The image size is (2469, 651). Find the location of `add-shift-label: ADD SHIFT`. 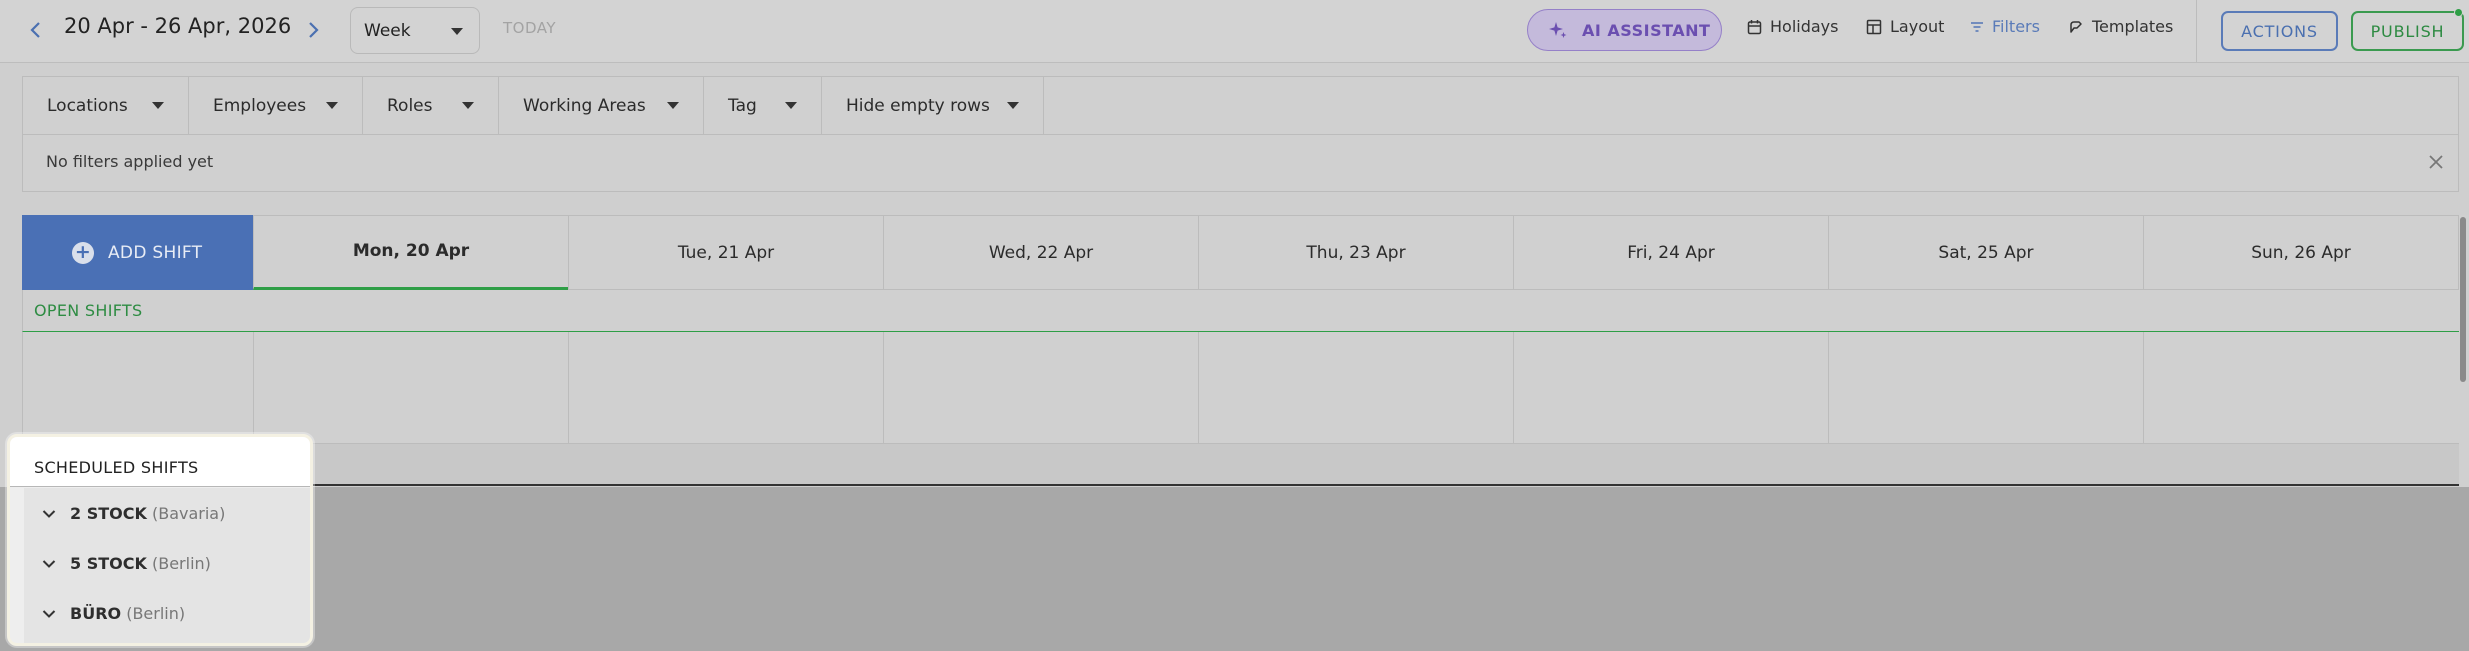

add-shift-label: ADD SHIFT is located at coordinates (155, 252).